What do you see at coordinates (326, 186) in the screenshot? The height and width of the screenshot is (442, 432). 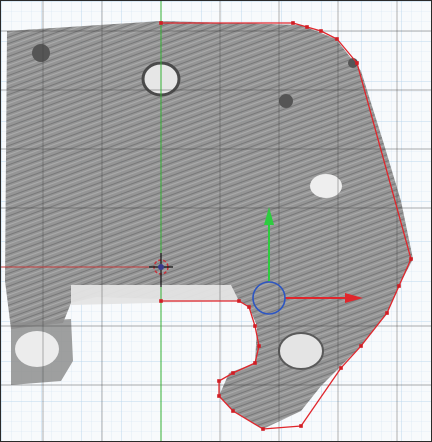 I see `sketch-hole-right` at bounding box center [326, 186].